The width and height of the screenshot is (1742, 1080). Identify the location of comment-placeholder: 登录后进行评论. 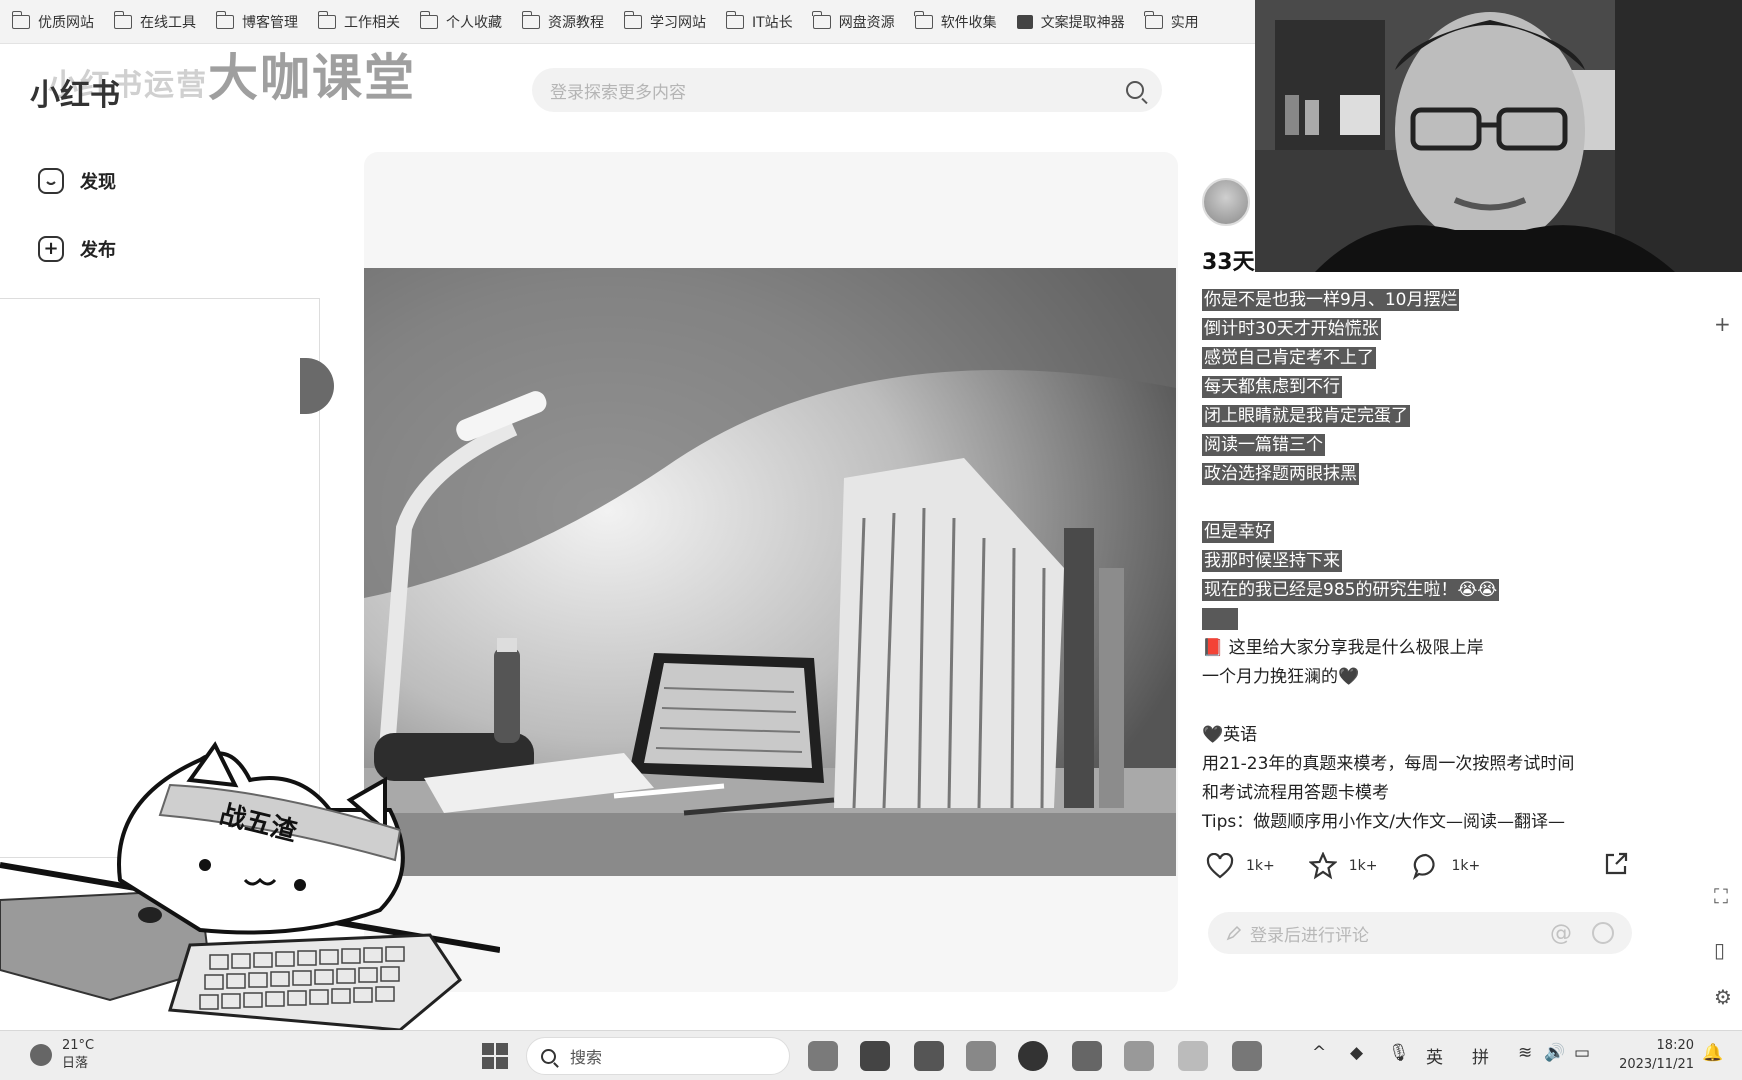
(1395, 933).